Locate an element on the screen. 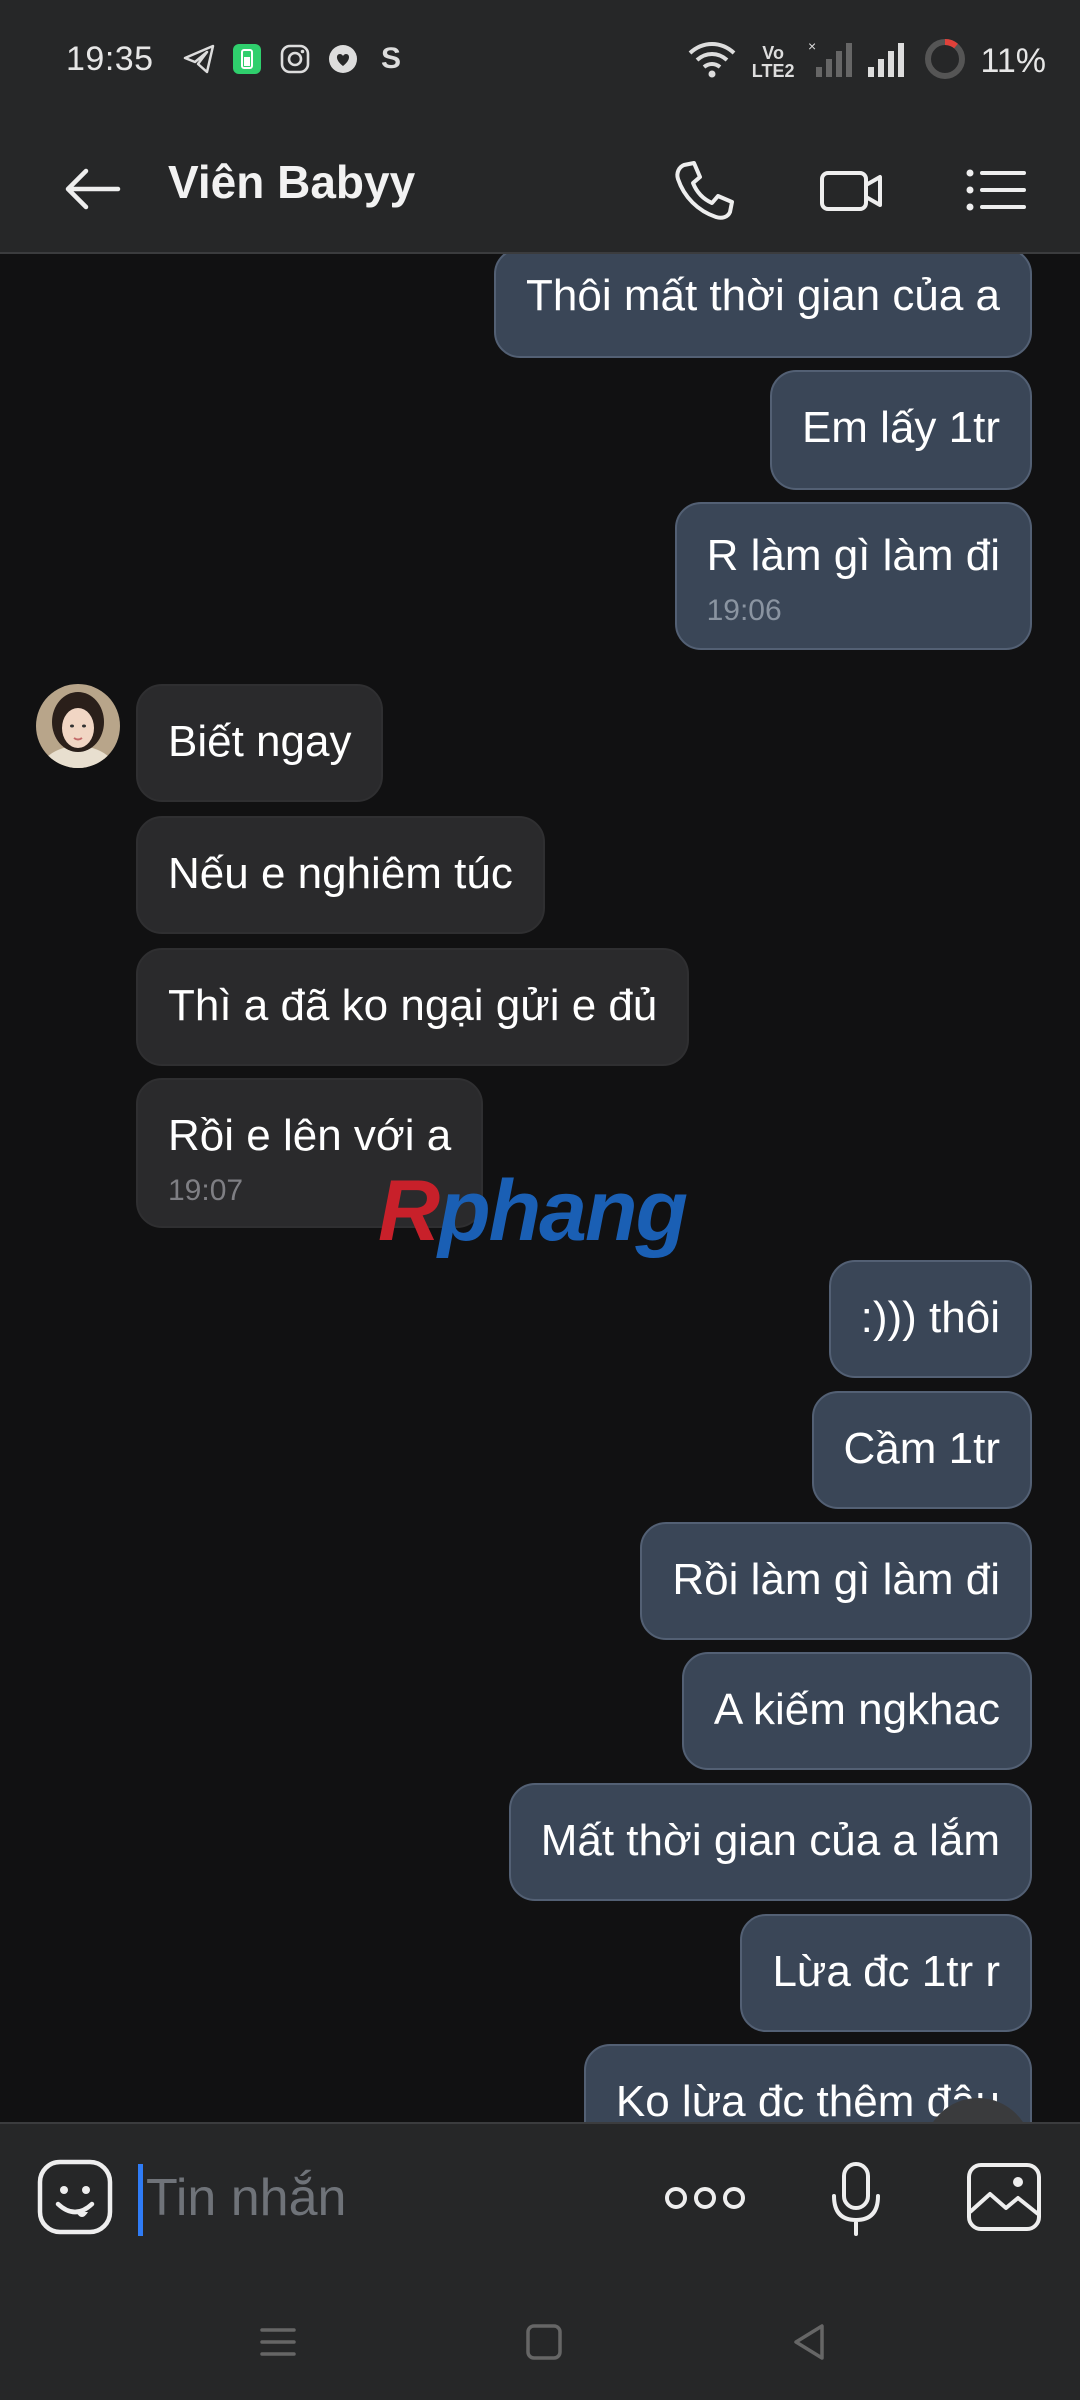 The width and height of the screenshot is (1080, 2400). message-input: Tin nhắn is located at coordinates (386, 2198).